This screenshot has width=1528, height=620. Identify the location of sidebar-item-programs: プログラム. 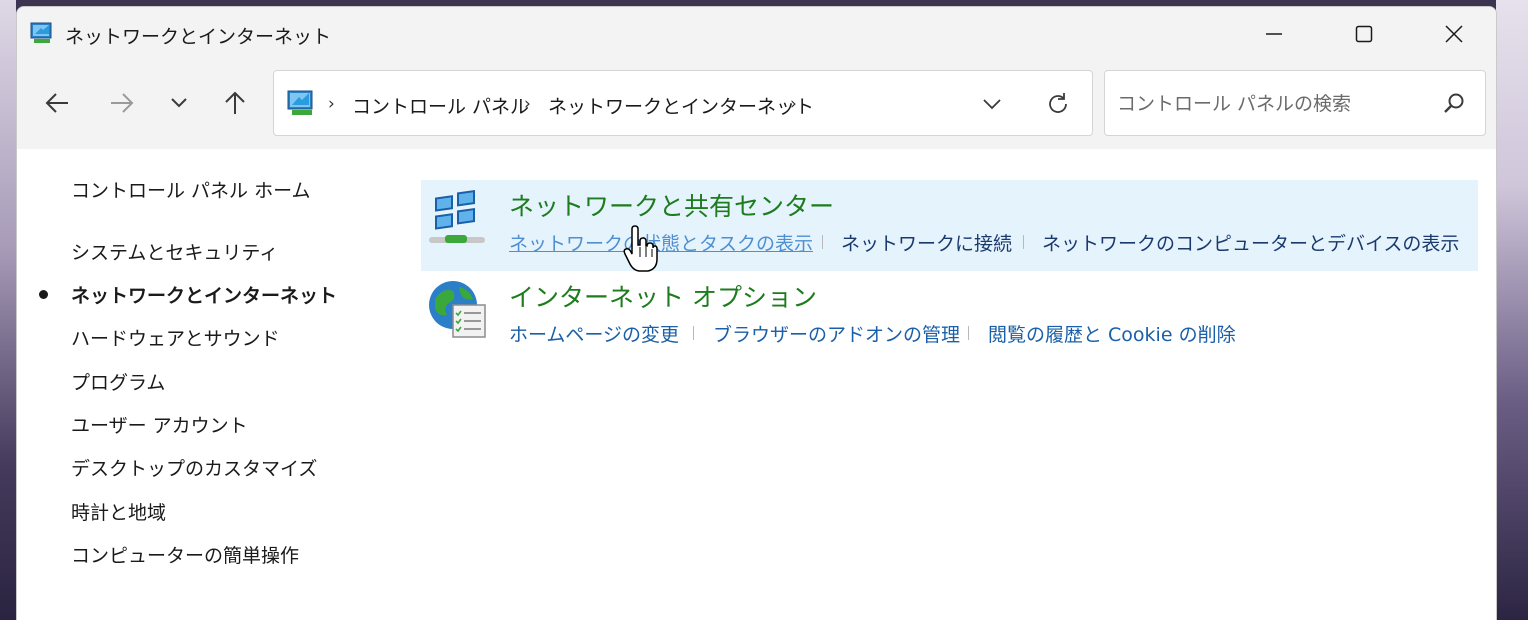
(118, 381).